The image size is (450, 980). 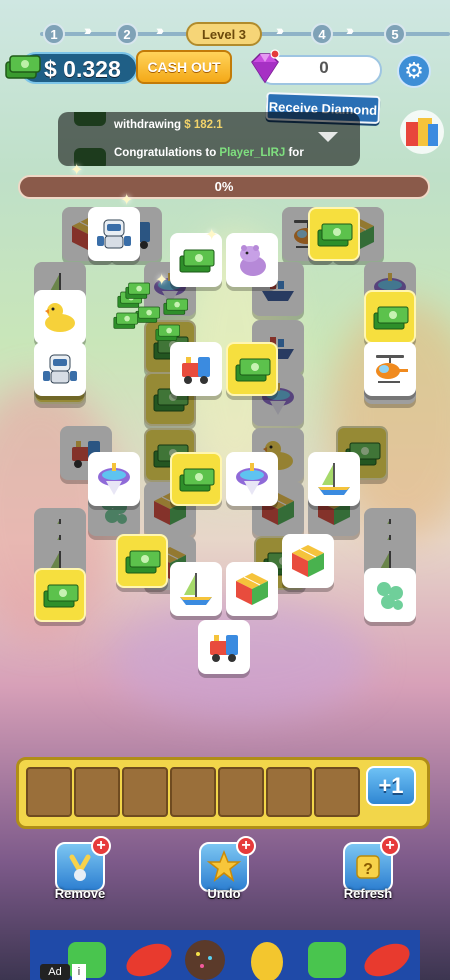 I want to click on duck-icon, so click(x=60, y=317).